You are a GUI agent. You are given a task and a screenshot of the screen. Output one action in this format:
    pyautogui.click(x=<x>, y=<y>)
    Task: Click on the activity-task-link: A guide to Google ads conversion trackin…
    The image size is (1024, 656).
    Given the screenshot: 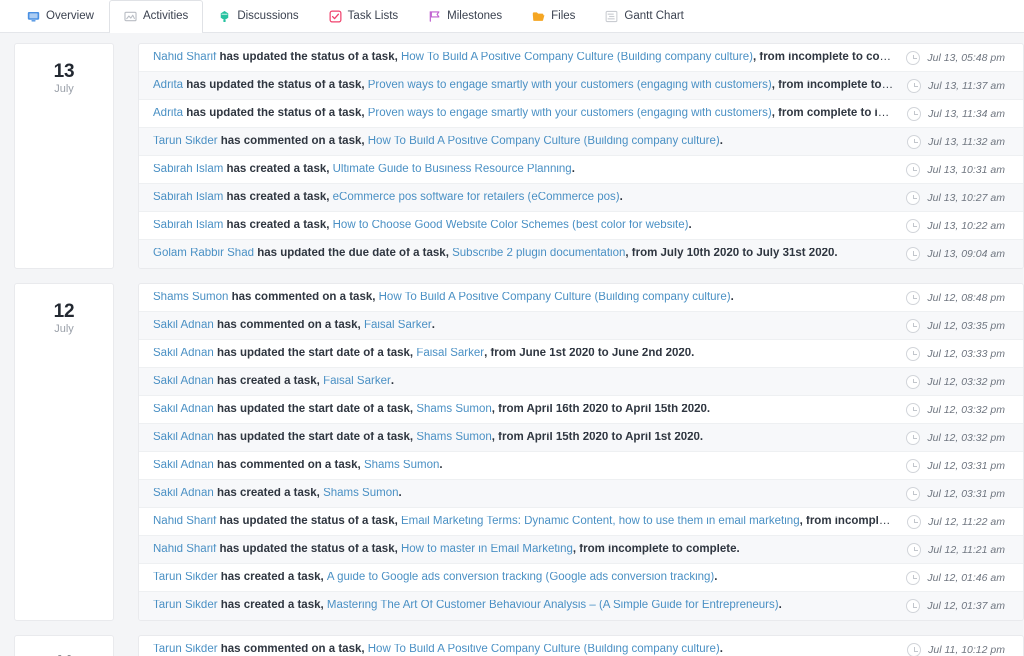 What is the action you would take?
    pyautogui.click(x=520, y=577)
    